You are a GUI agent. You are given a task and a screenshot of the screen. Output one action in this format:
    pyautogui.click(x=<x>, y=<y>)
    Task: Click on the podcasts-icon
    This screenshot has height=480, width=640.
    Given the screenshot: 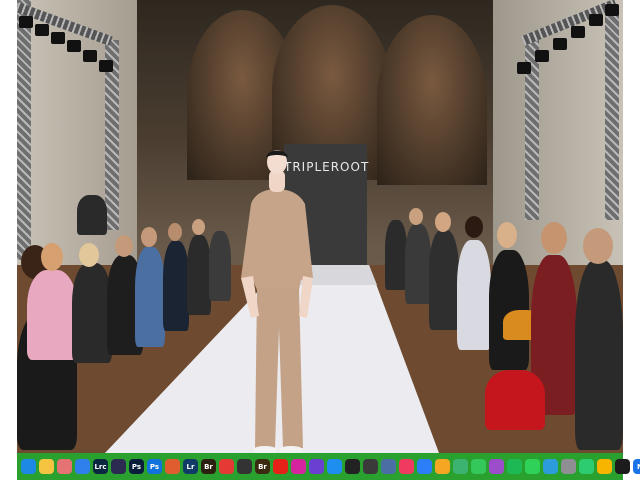 What is the action you would take?
    pyautogui.click(x=496, y=466)
    